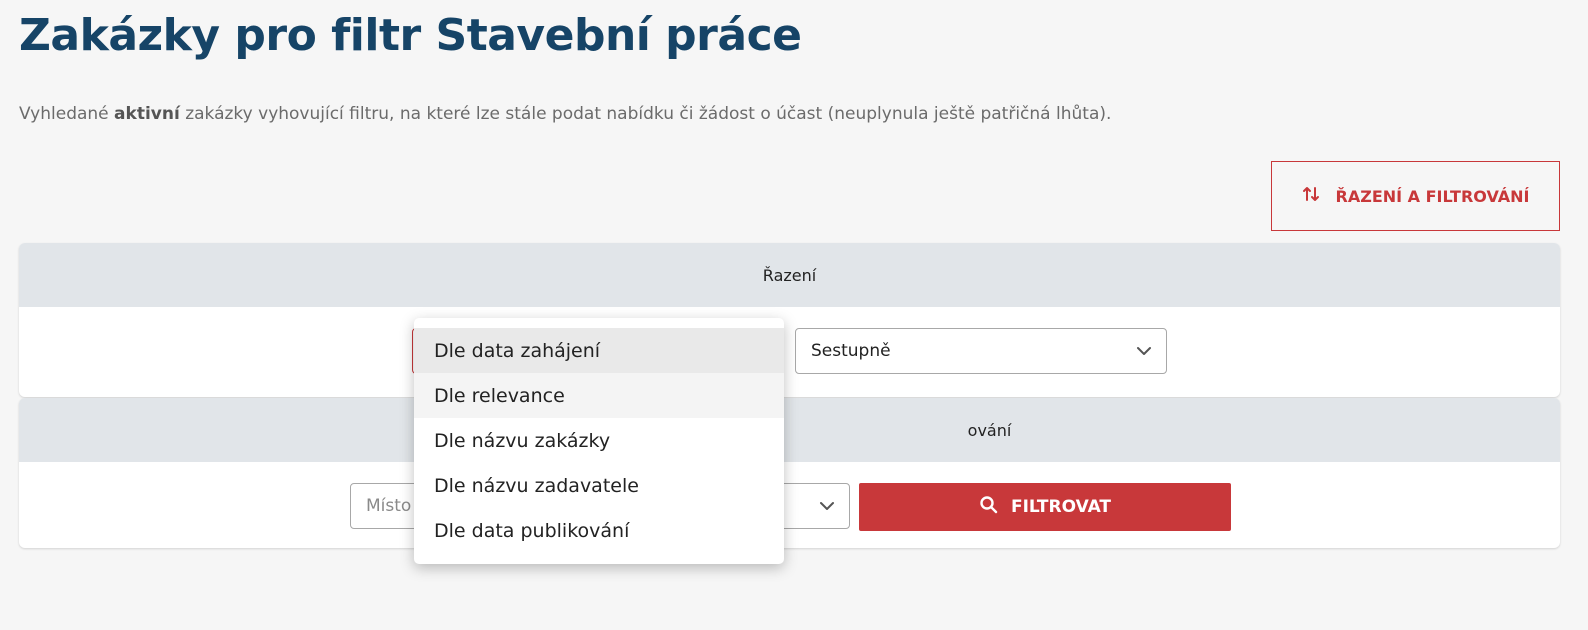 The width and height of the screenshot is (1588, 630). Describe the element at coordinates (1432, 196) in the screenshot. I see `sort-filter-label: ŘAZENÍ A FILTROVÁNÍ` at that location.